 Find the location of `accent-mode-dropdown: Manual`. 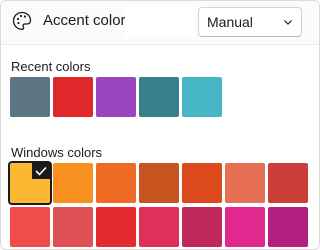

accent-mode-dropdown: Manual is located at coordinates (250, 22).